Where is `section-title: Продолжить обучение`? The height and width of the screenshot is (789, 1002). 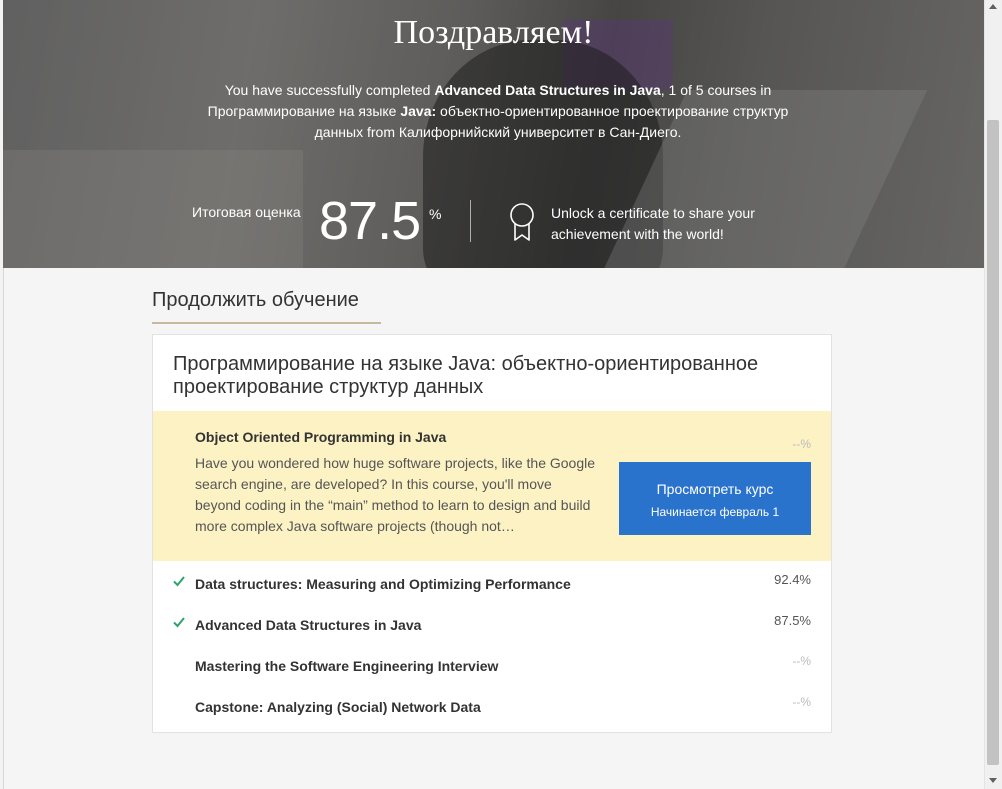 section-title: Продолжить обучение is located at coordinates (255, 300).